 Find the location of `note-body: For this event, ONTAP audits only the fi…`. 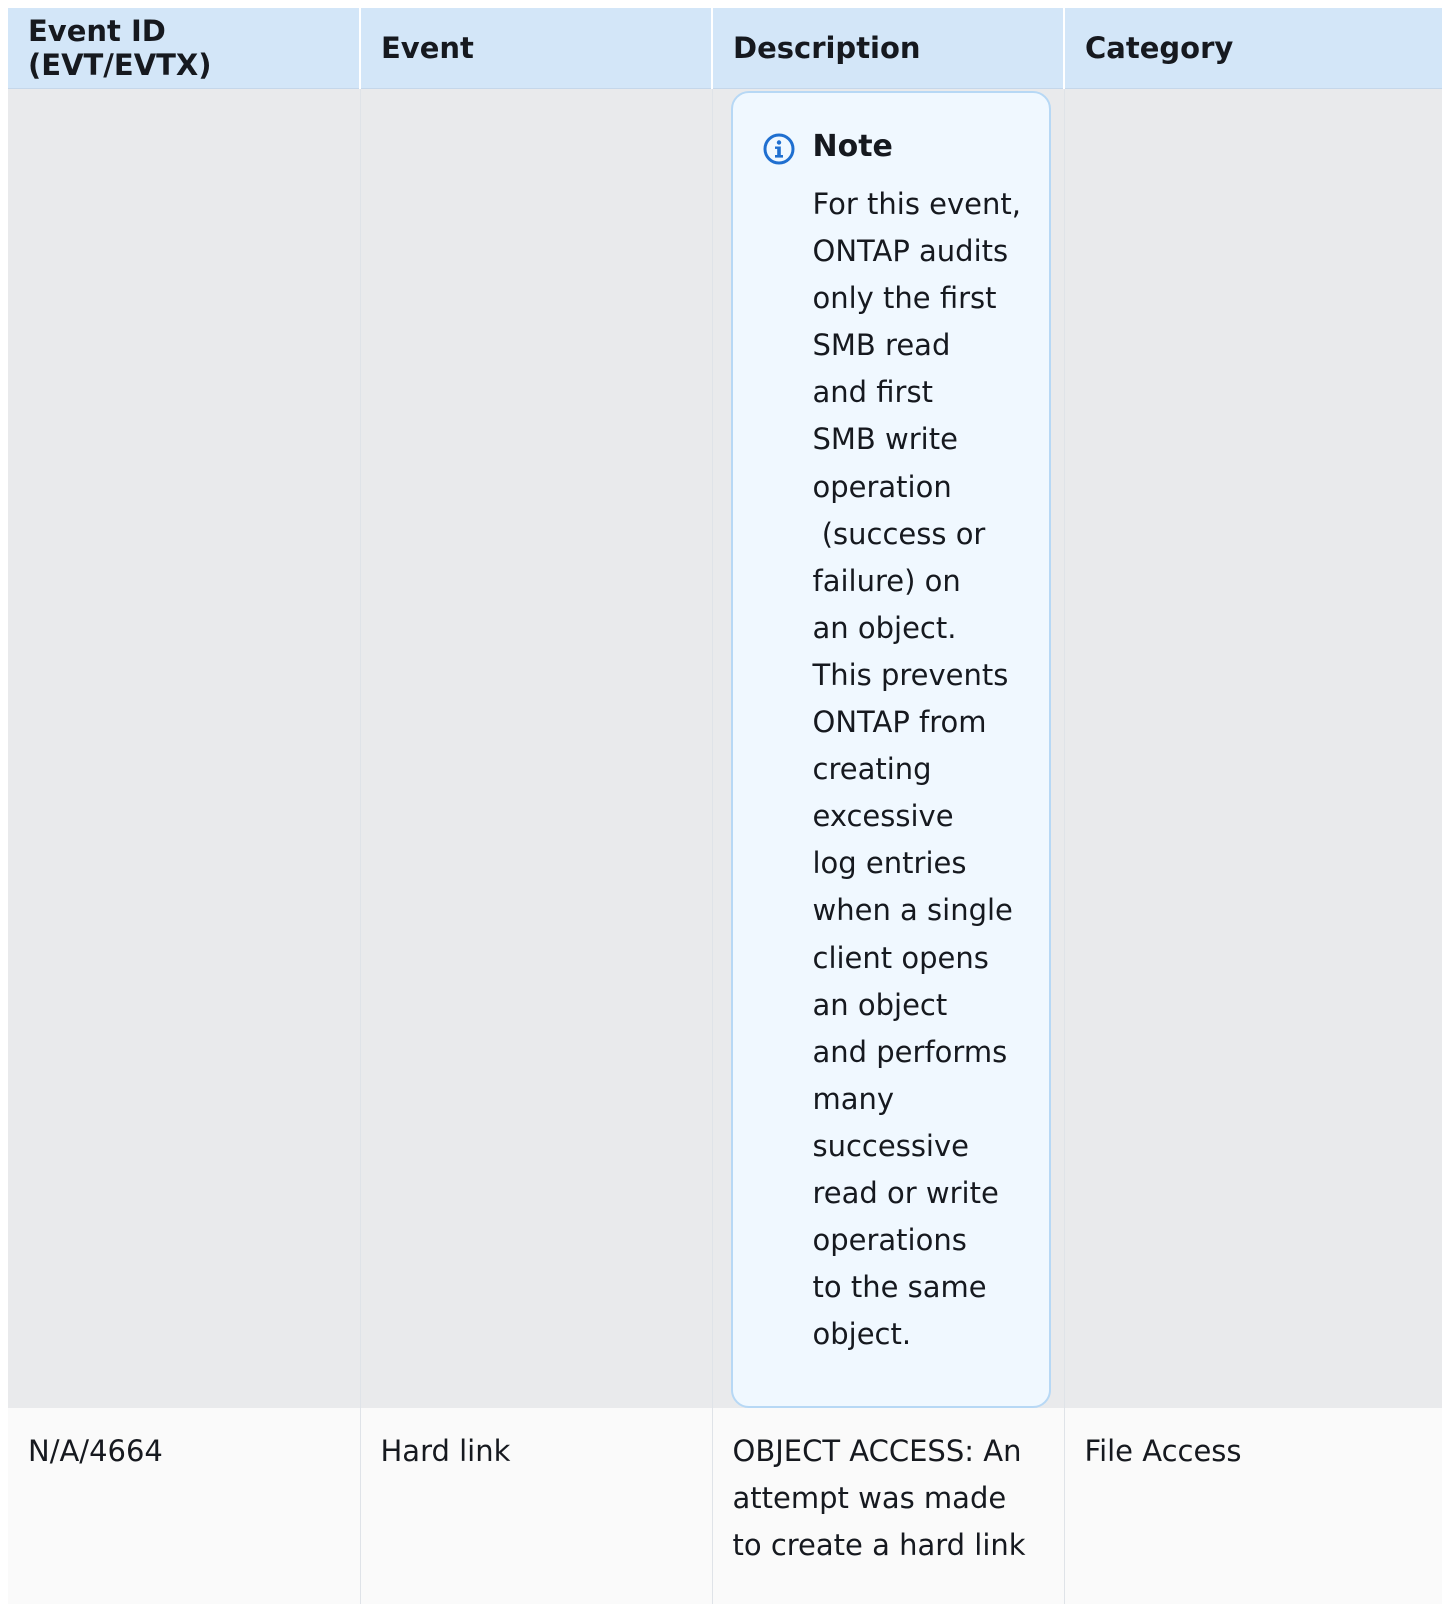

note-body: For this event, ONTAP audits only the fi… is located at coordinates (923, 769).